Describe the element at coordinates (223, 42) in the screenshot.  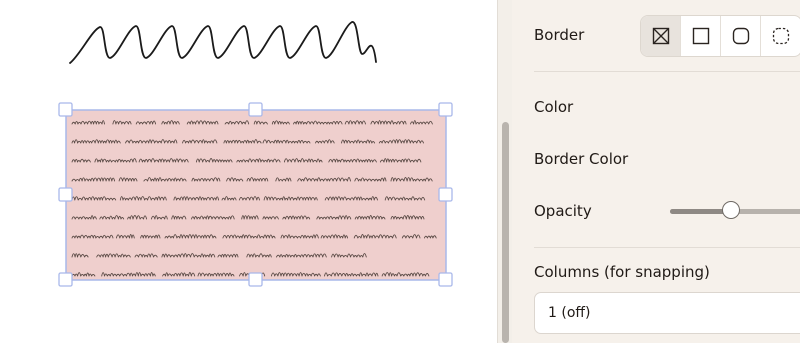
I see `freehand-squiggle` at that location.